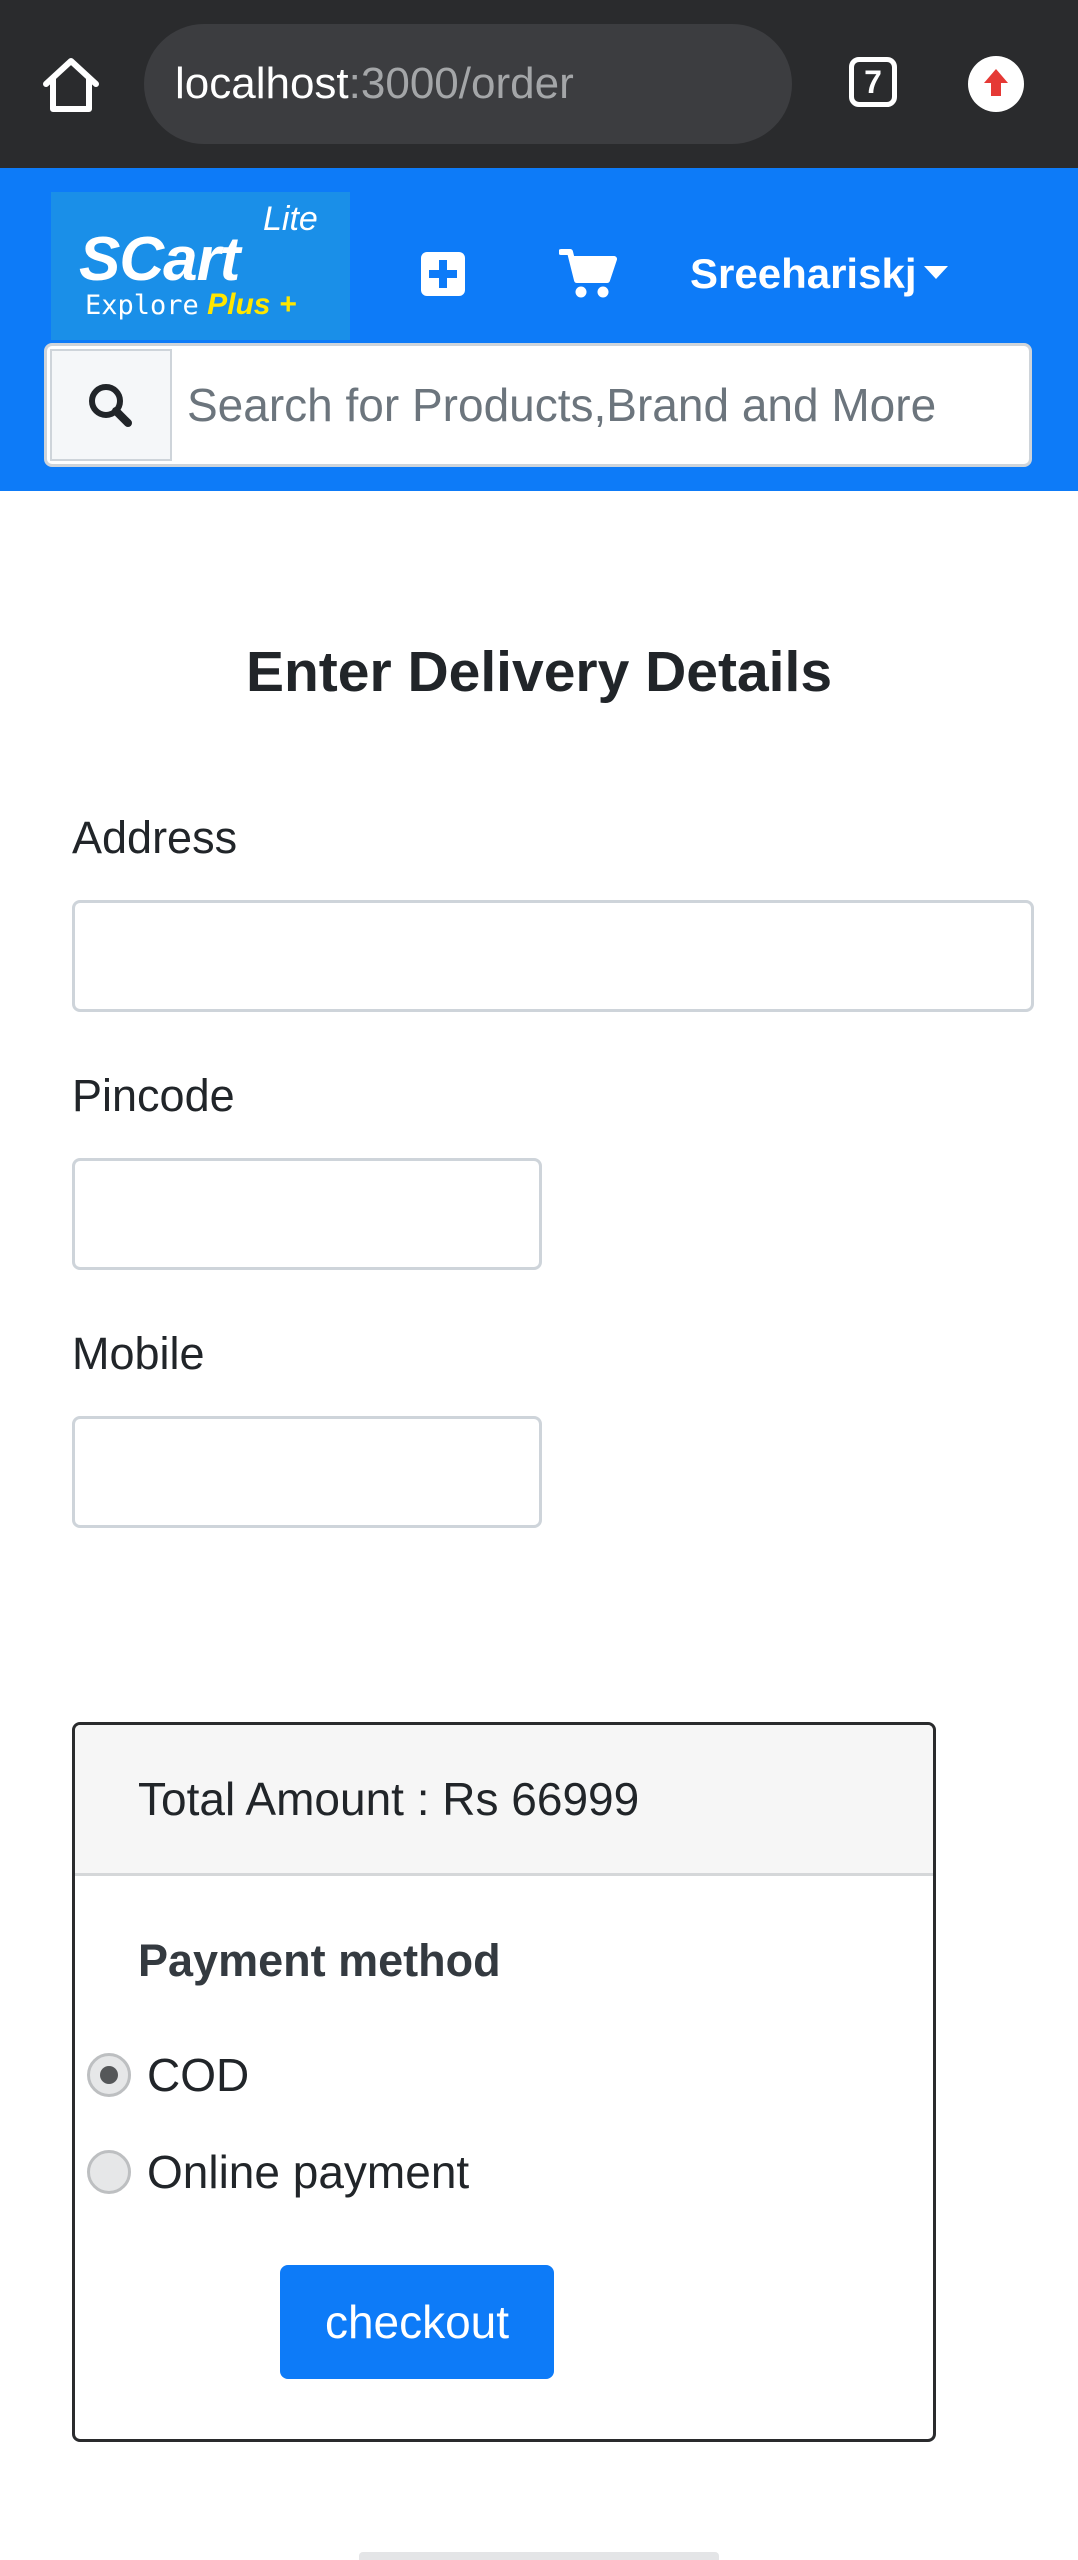  Describe the element at coordinates (290, 219) in the screenshot. I see `logo-lite-text: Lite` at that location.